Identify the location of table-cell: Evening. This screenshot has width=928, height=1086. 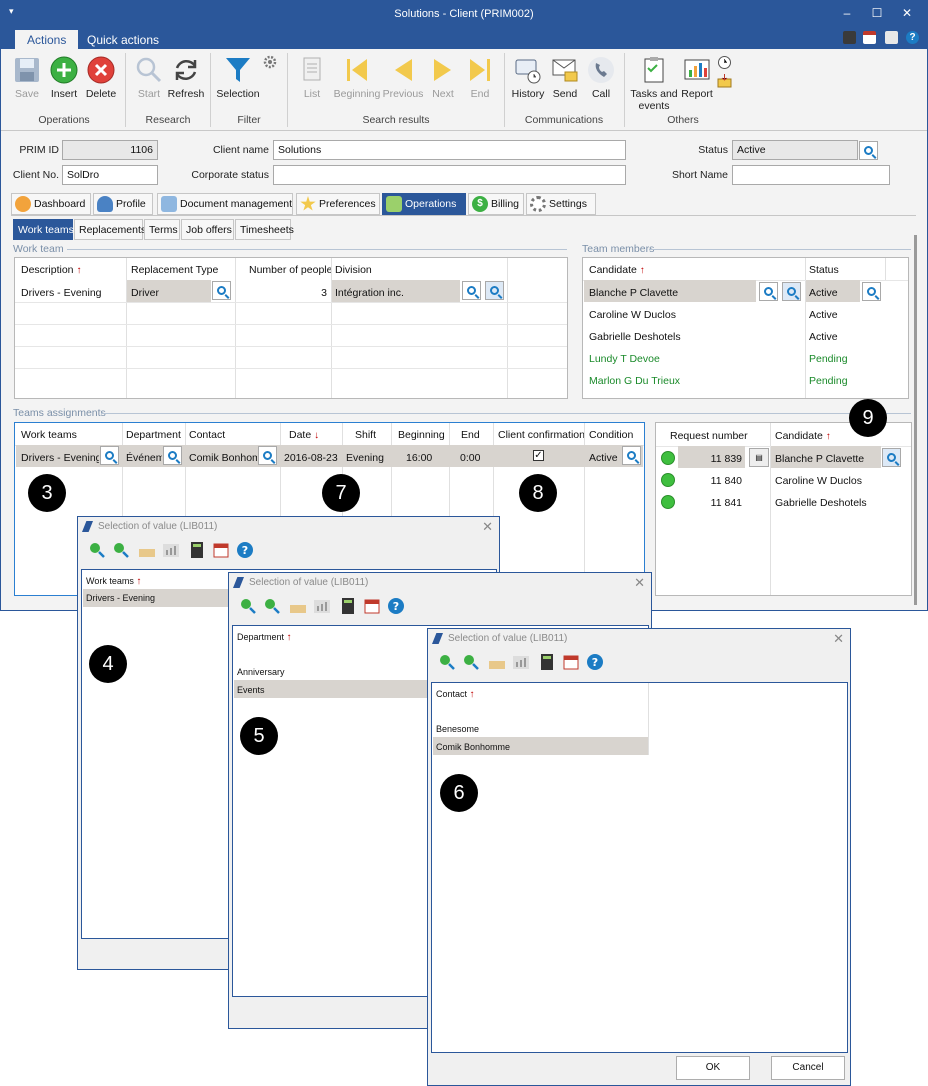
(365, 458).